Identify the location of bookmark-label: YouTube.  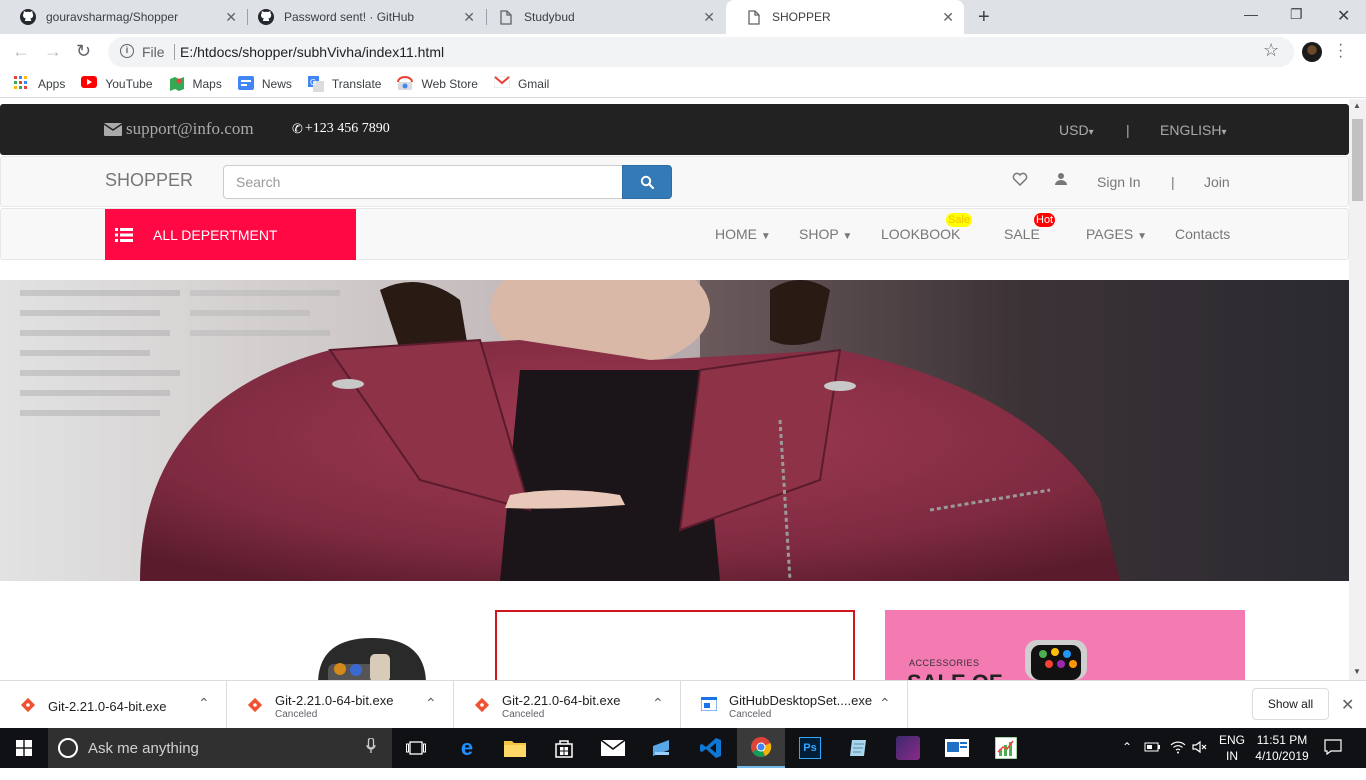
(129, 83).